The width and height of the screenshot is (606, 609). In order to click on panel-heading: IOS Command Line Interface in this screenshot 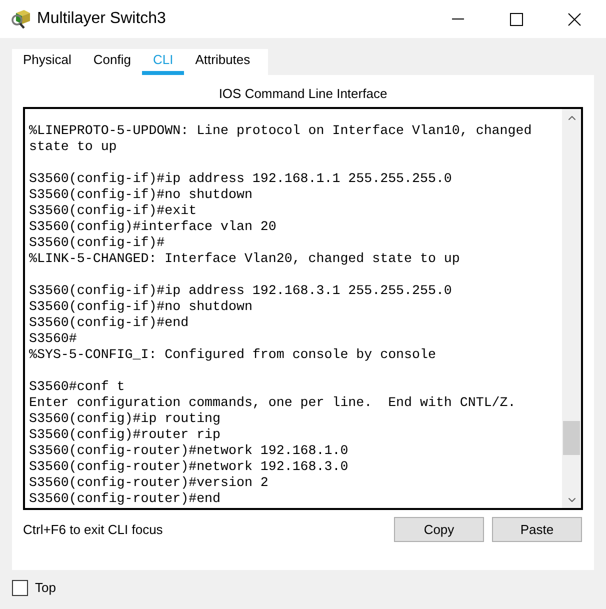, I will do `click(303, 94)`.